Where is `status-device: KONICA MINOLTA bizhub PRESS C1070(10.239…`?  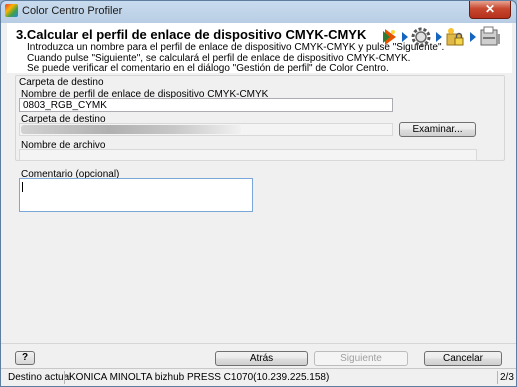 status-device: KONICA MINOLTA bizhub PRESS C1070(10.239… is located at coordinates (199, 377).